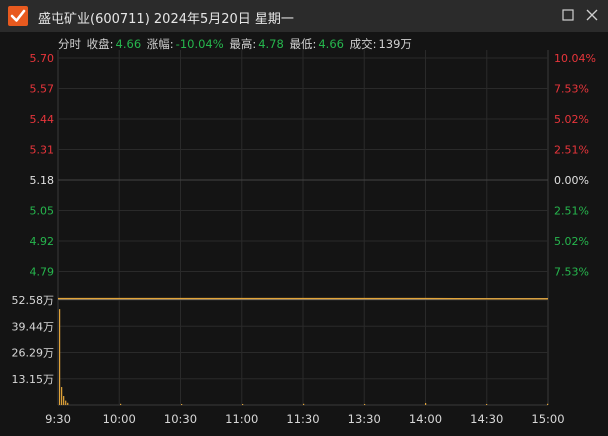 The height and width of the screenshot is (436, 608). I want to click on price-tick-label: 4.79, so click(42, 272).